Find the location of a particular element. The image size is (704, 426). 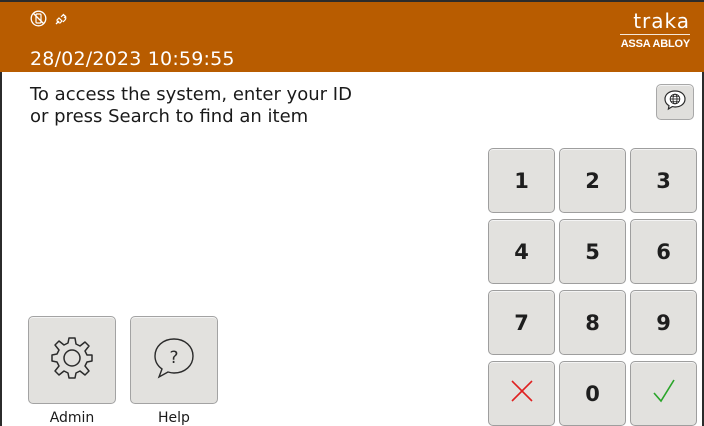

cross-icon is located at coordinates (522, 393).